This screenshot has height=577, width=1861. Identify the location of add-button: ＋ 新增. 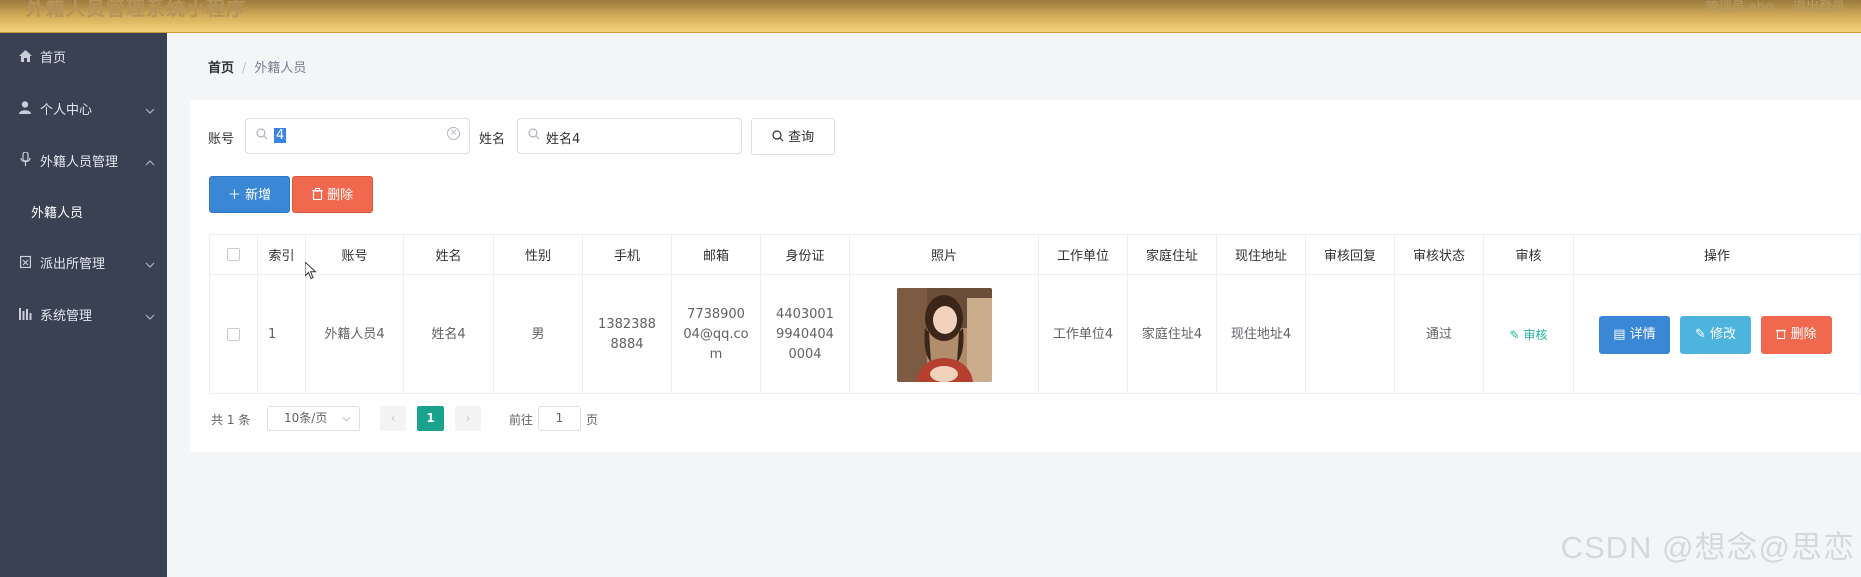
(249, 194).